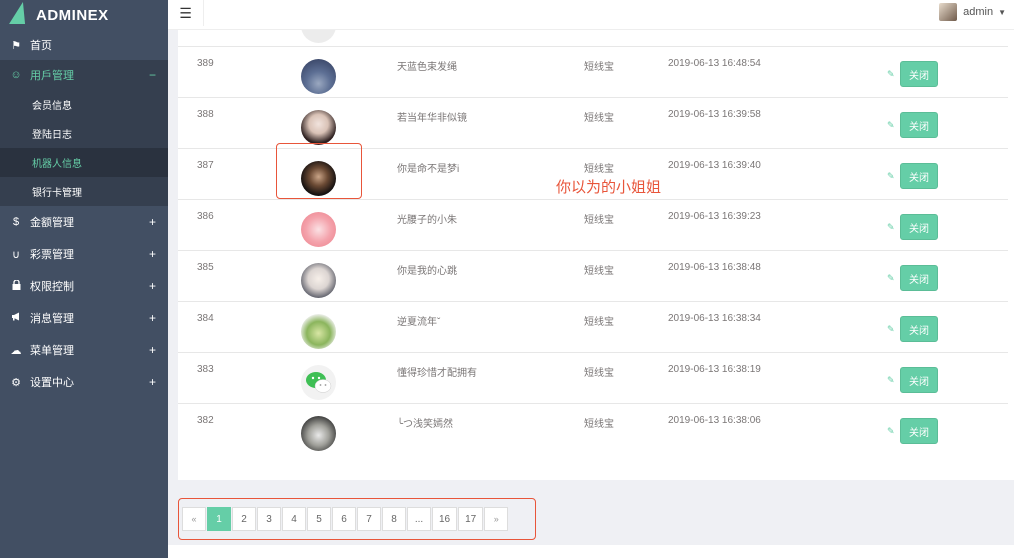 The image size is (1014, 558). Describe the element at coordinates (84, 318) in the screenshot. I see `sidebar-item-message-management: 消息管理 +` at that location.